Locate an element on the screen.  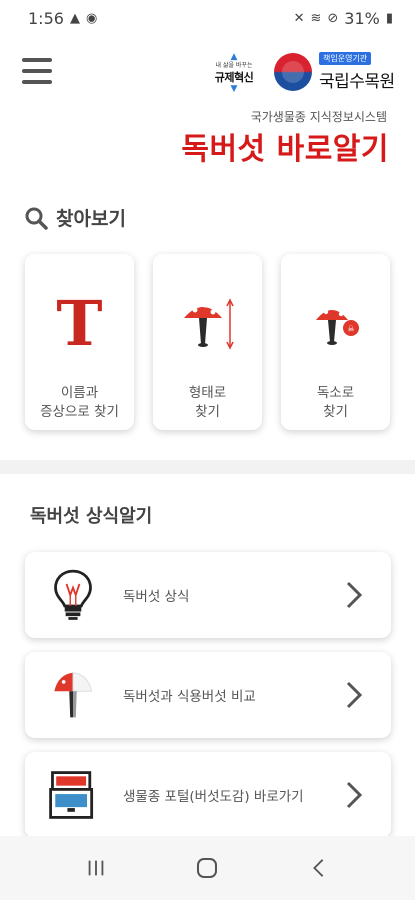
knowledge-item-compare: 독버섯과 식용버섯 비교 is located at coordinates (208, 695).